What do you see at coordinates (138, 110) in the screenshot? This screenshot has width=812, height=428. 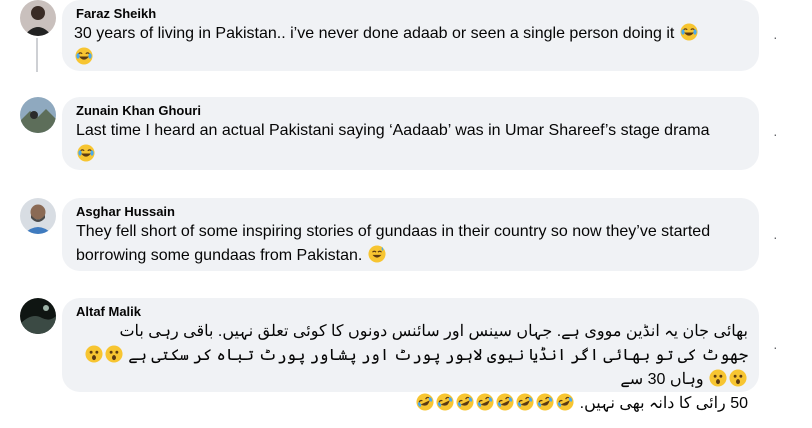 I see `comment-author: Zunain Khan Ghouri` at bounding box center [138, 110].